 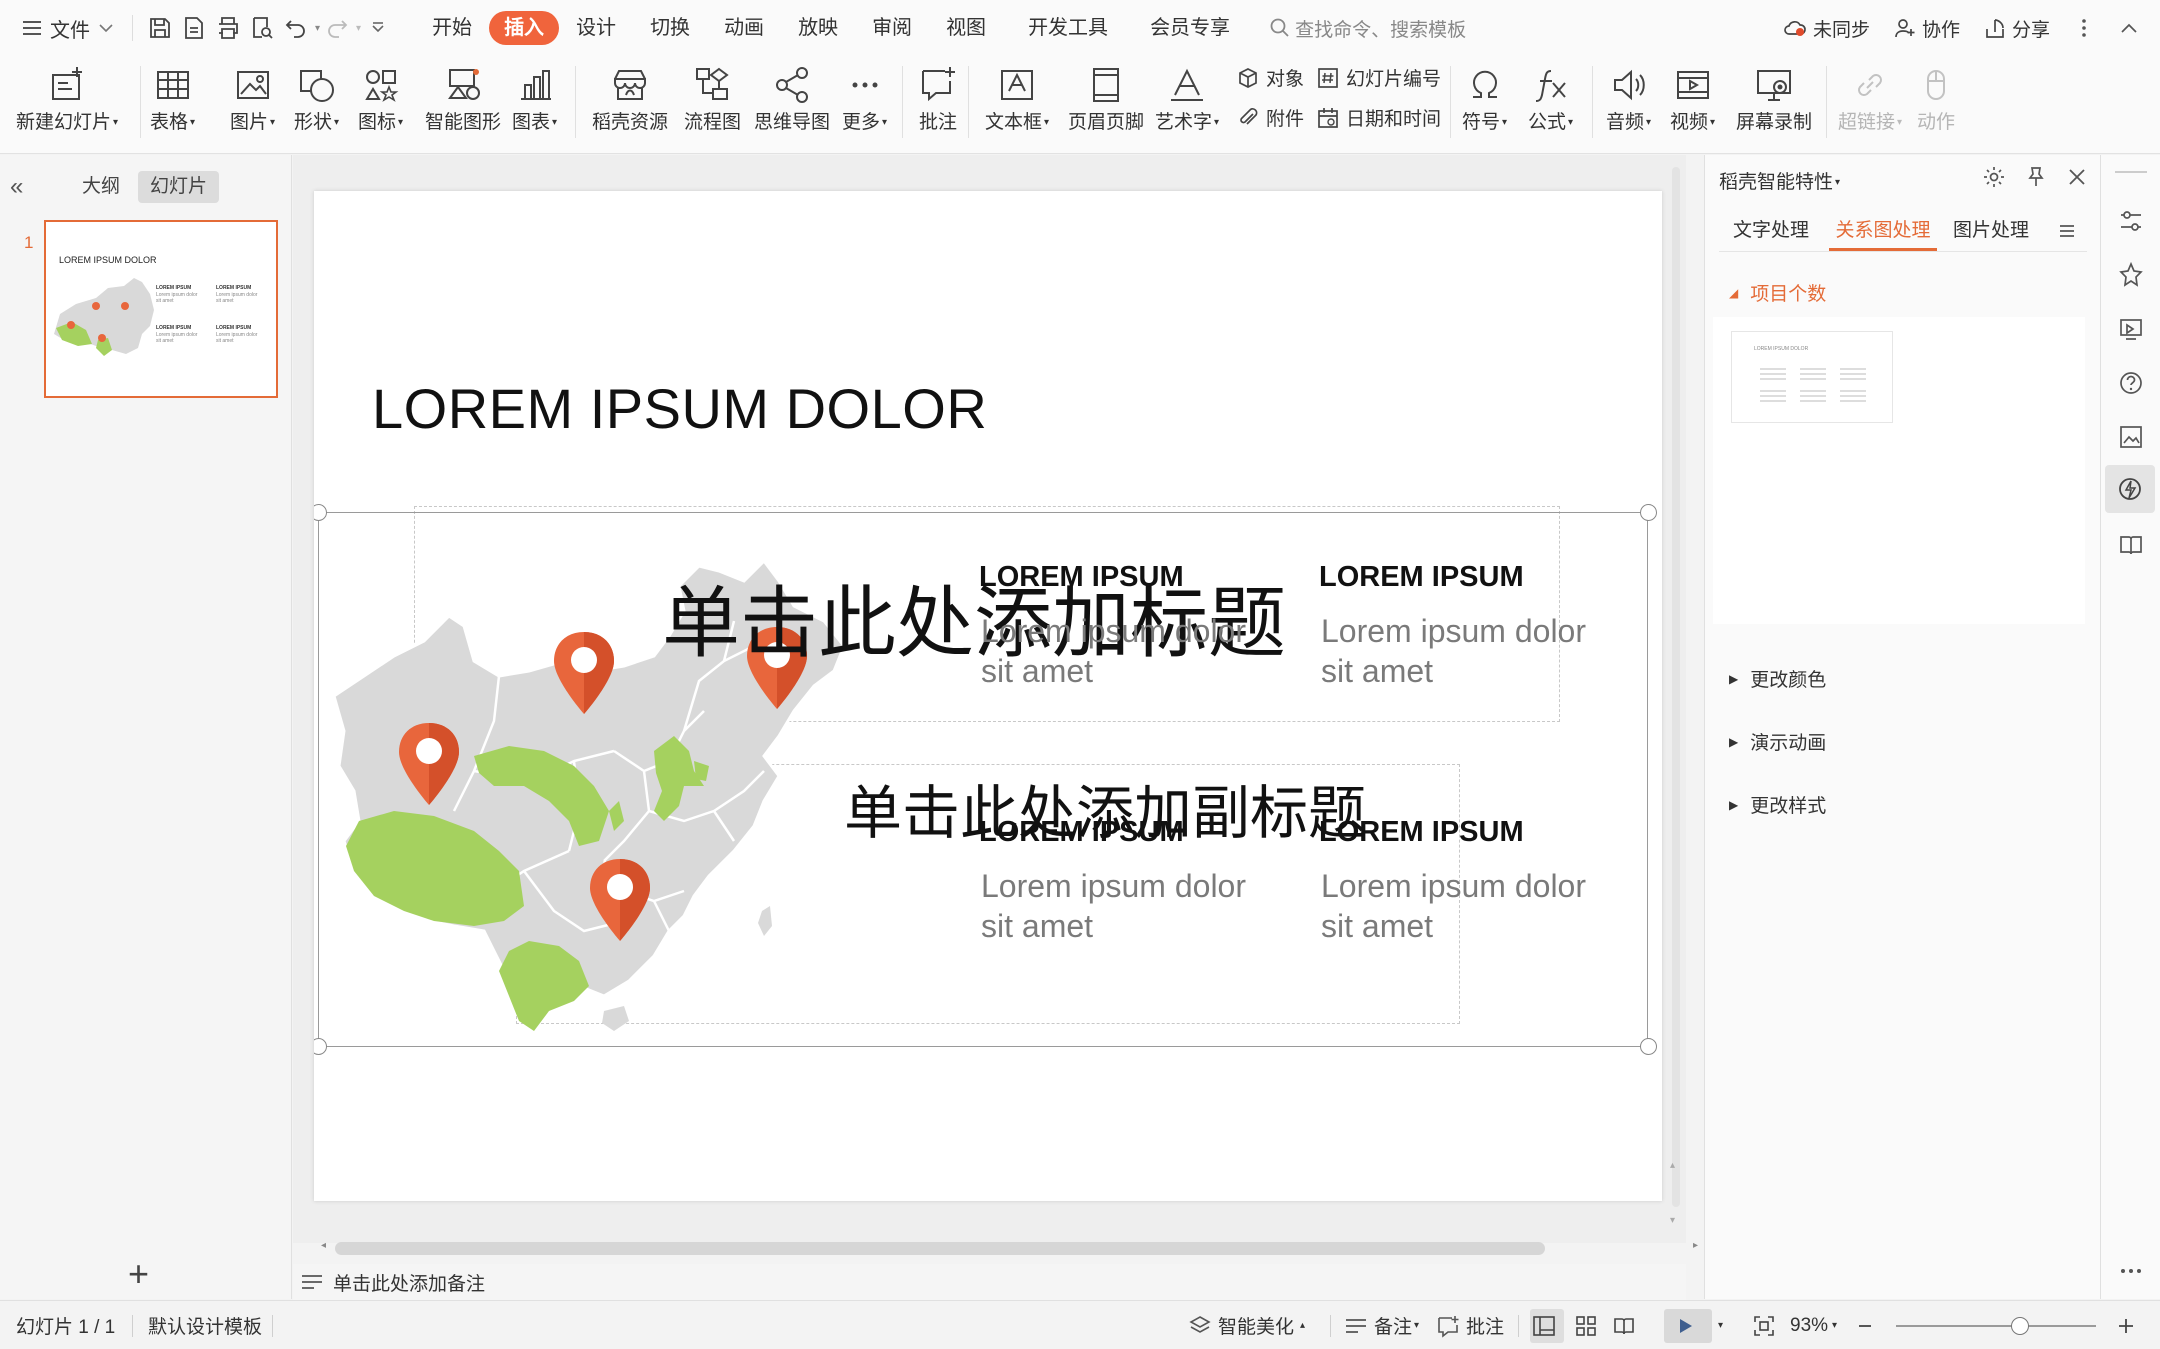 What do you see at coordinates (1777, 804) in the screenshot?
I see `section-change-style: ▶ 更改样式` at bounding box center [1777, 804].